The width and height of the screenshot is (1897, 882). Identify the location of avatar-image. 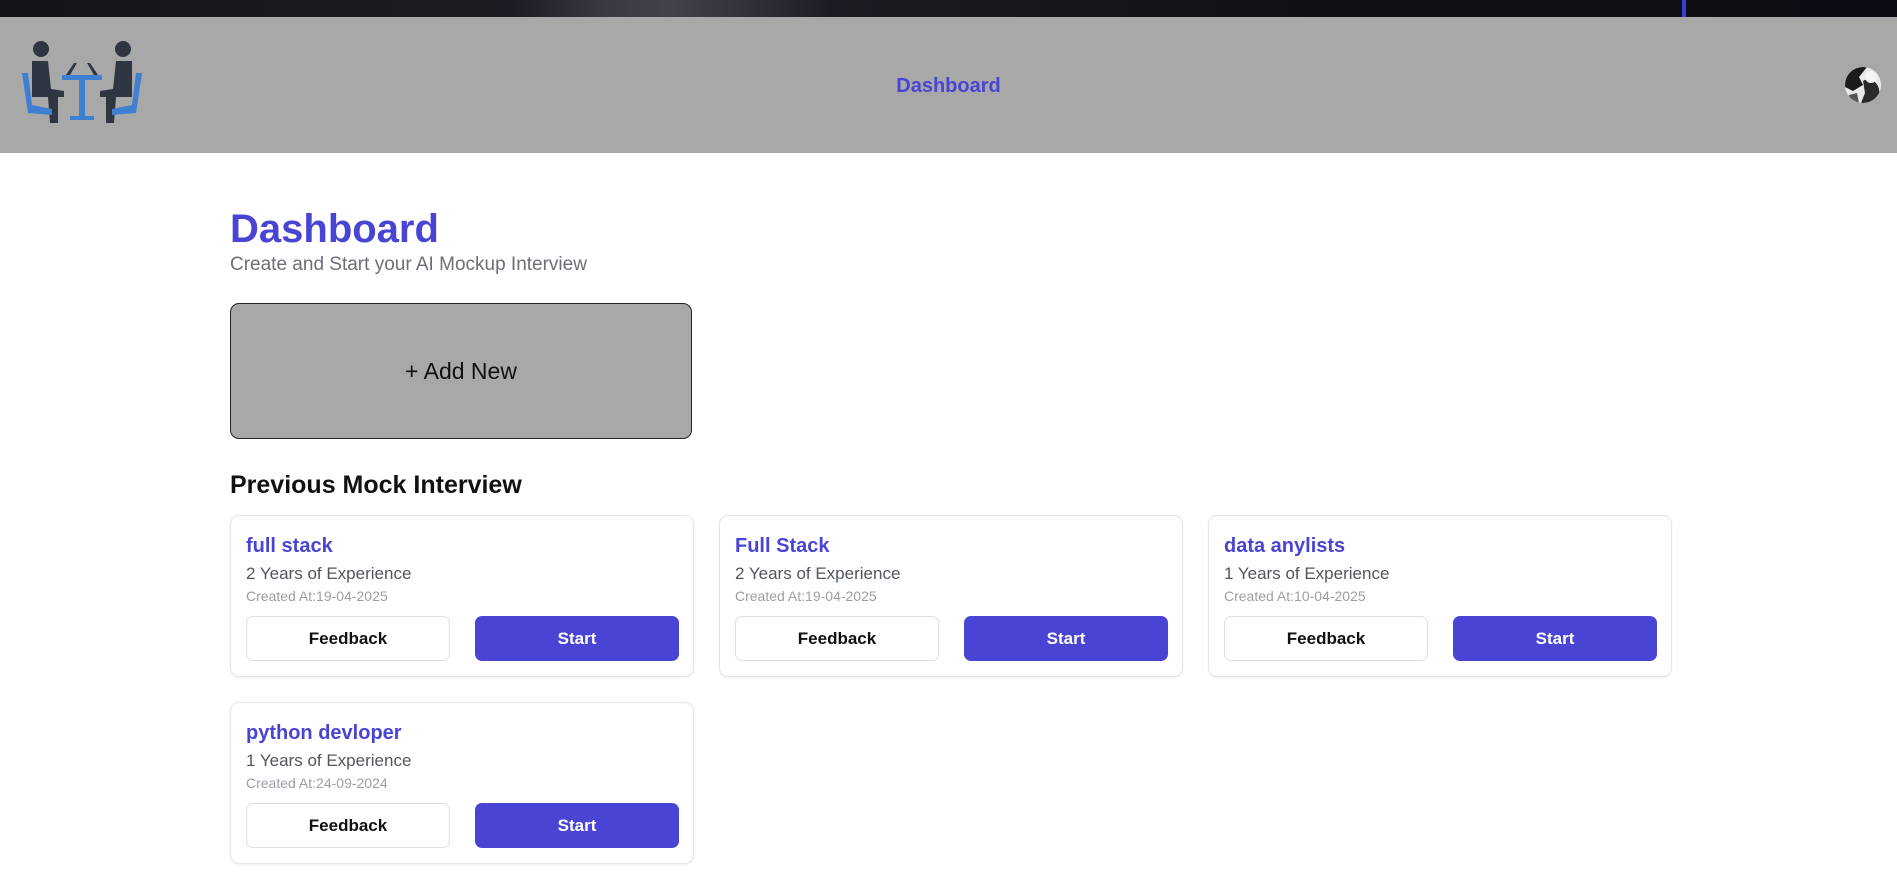
(1863, 85).